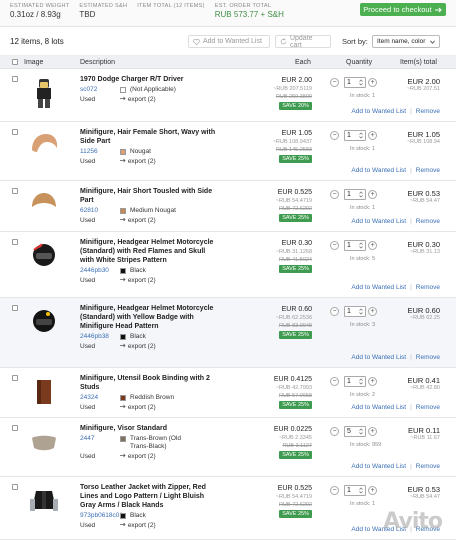  Describe the element at coordinates (15, 62) in the screenshot. I see `select-all-checkbox` at that location.